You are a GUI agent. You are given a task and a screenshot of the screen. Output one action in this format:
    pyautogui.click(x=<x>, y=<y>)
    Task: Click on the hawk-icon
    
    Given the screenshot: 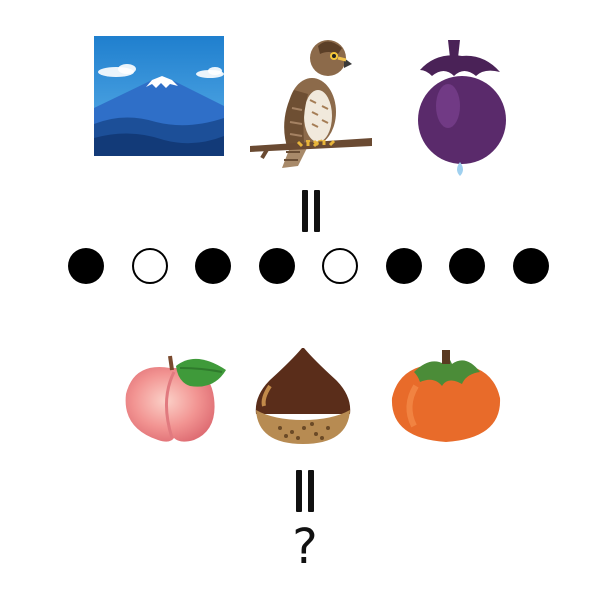 What is the action you would take?
    pyautogui.click(x=311, y=104)
    